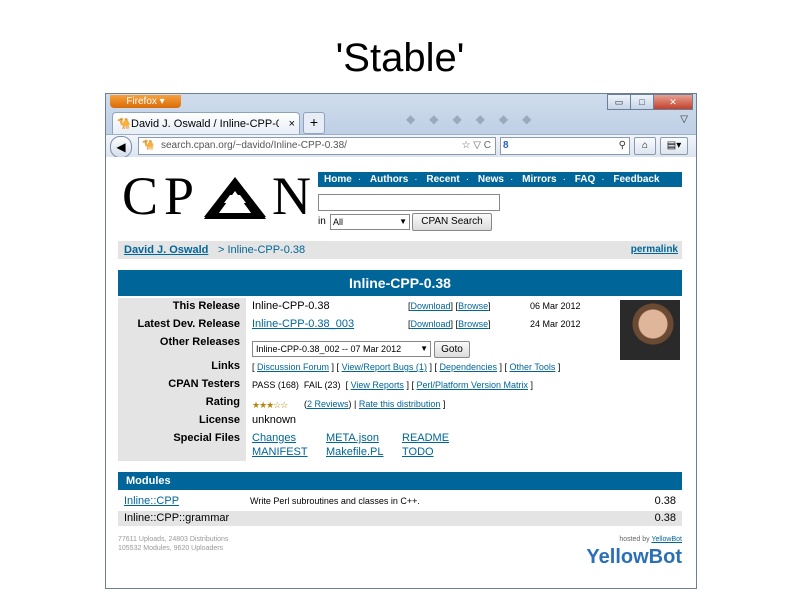  What do you see at coordinates (452, 222) in the screenshot?
I see `cpan-search-button: CPAN Search` at bounding box center [452, 222].